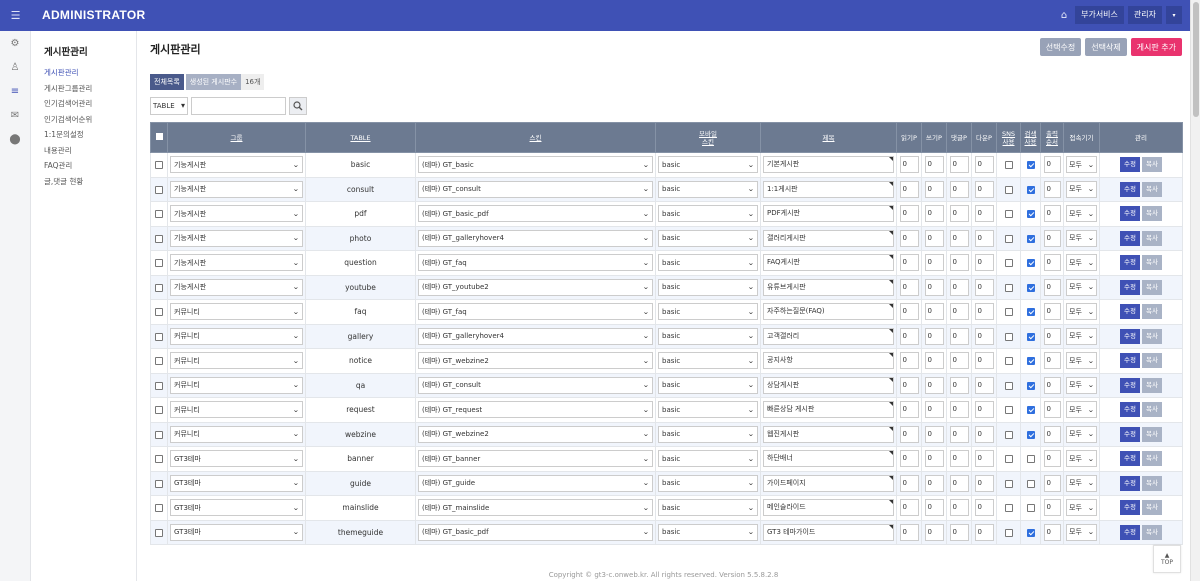 The height and width of the screenshot is (581, 1200). What do you see at coordinates (15, 43) in the screenshot?
I see `settings-icon: ⚙` at bounding box center [15, 43].